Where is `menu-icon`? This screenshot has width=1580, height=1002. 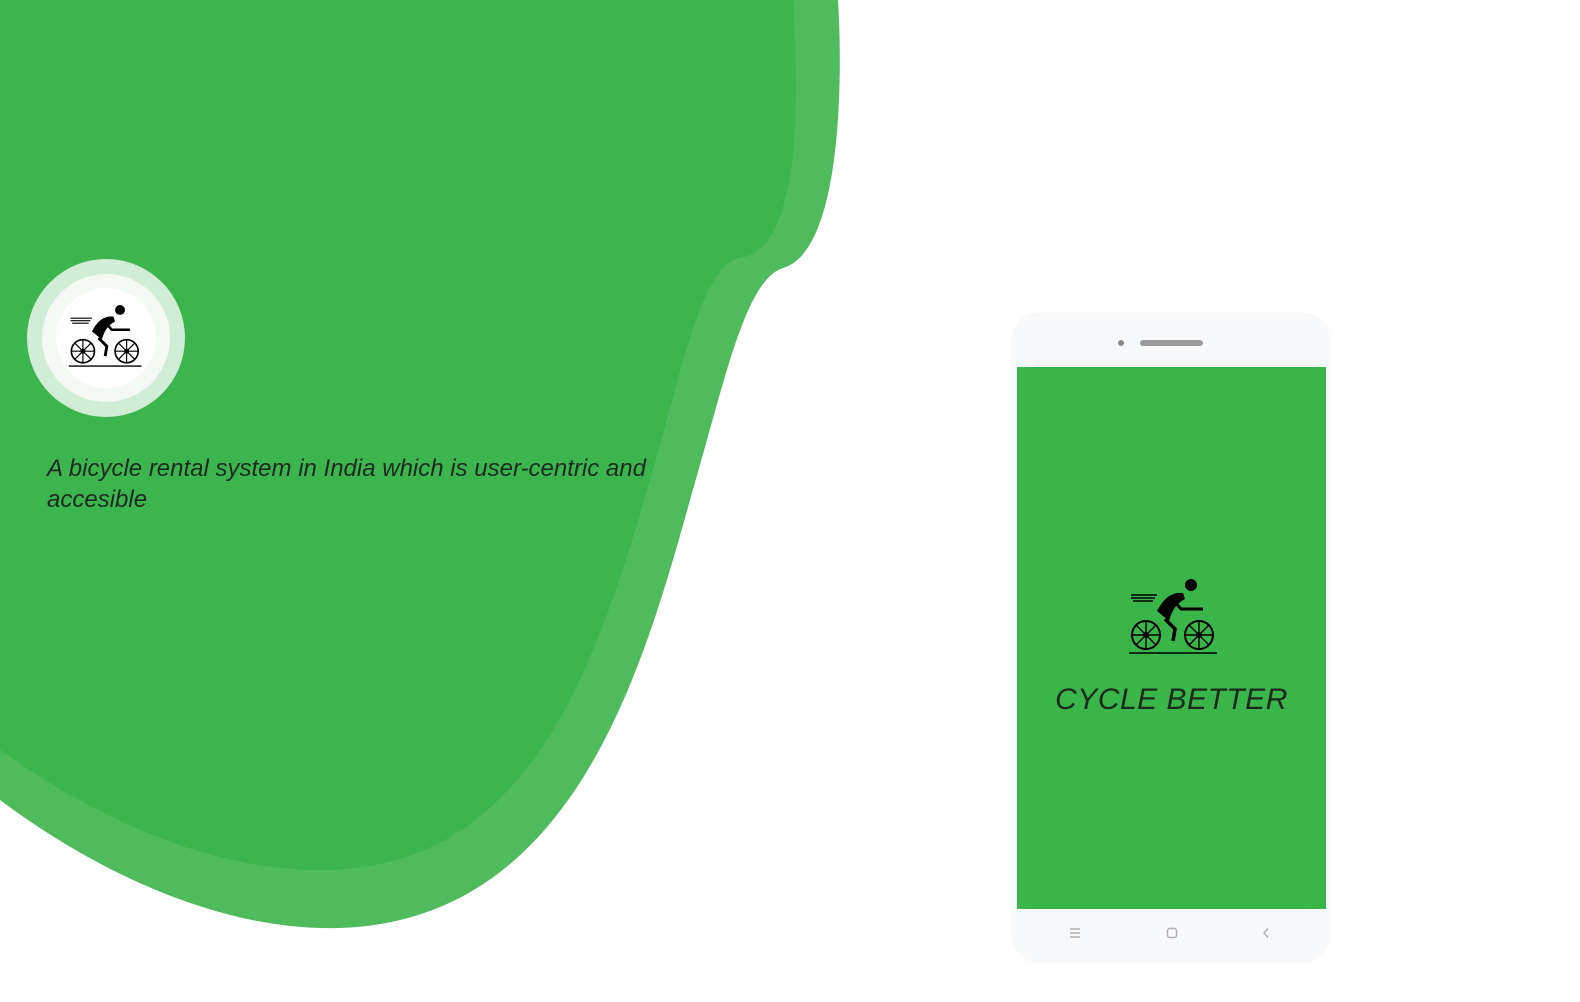 menu-icon is located at coordinates (1075, 934).